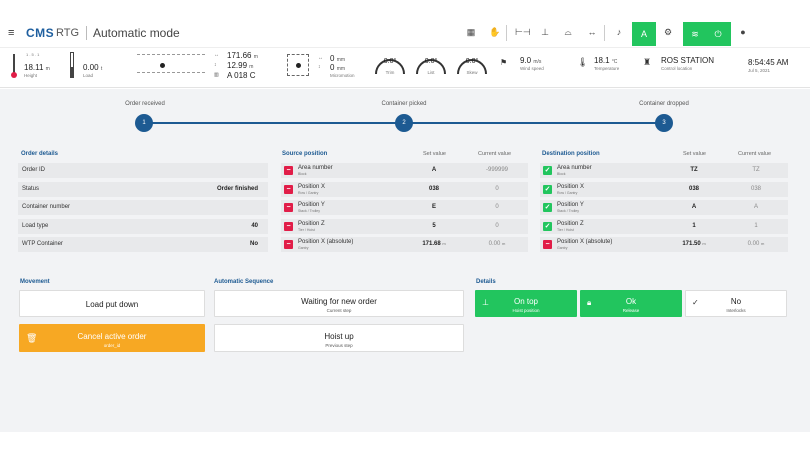 This screenshot has width=810, height=455. What do you see at coordinates (303, 248) in the screenshot?
I see `source-row-sub: Gantry` at bounding box center [303, 248].